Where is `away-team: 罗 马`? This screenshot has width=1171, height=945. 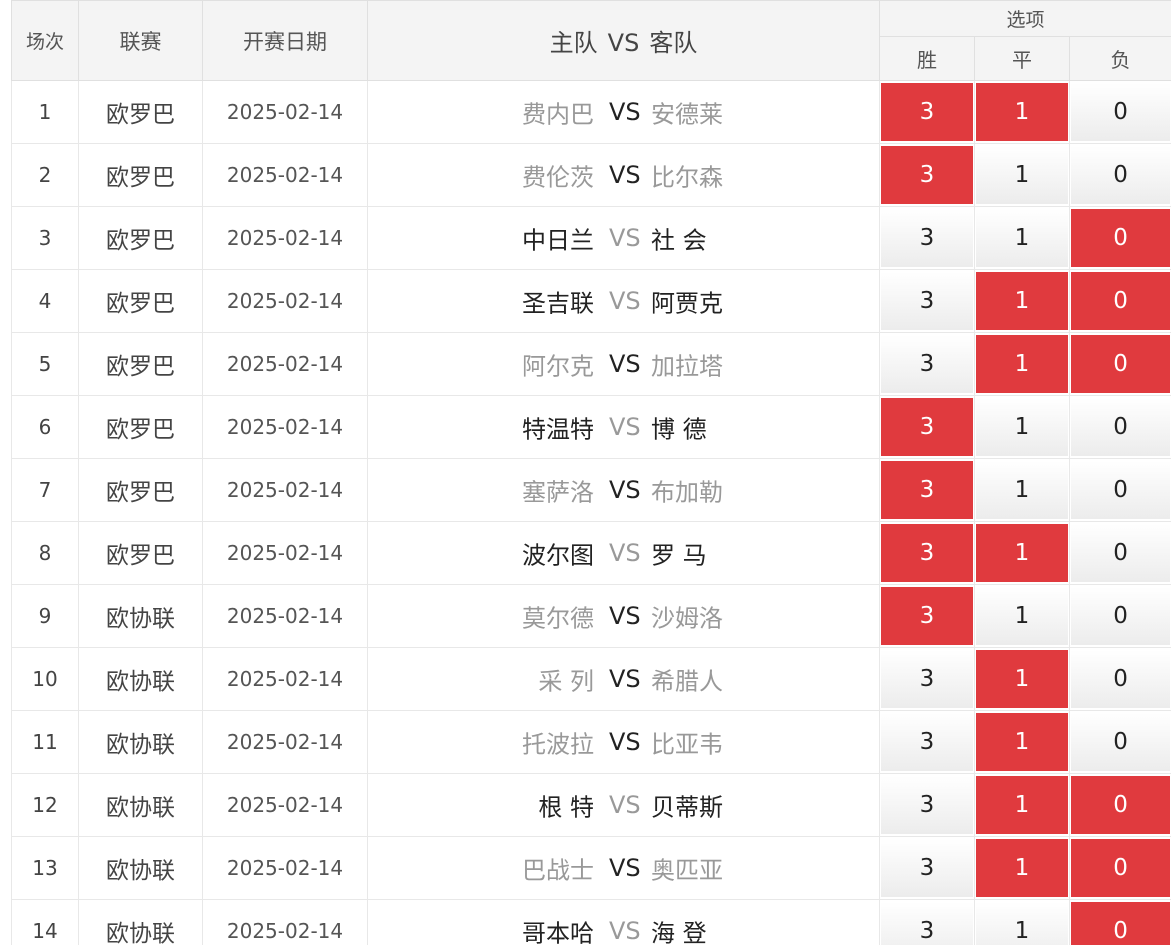 away-team: 罗 马 is located at coordinates (679, 555).